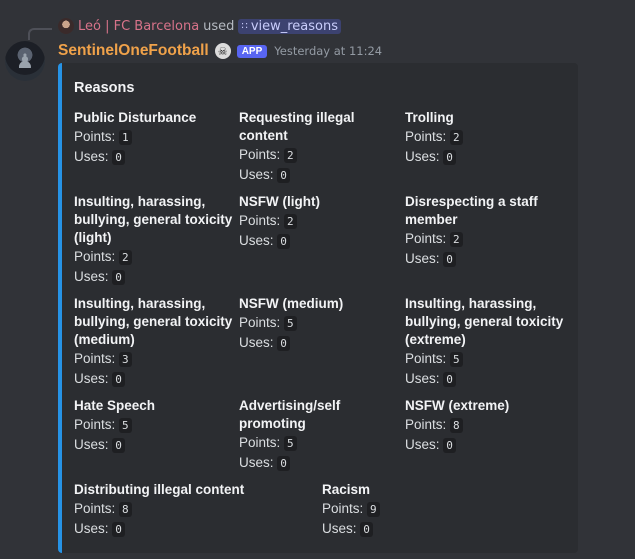 The width and height of the screenshot is (635, 559). Describe the element at coordinates (219, 26) in the screenshot. I see `reply-used-text: used` at that location.